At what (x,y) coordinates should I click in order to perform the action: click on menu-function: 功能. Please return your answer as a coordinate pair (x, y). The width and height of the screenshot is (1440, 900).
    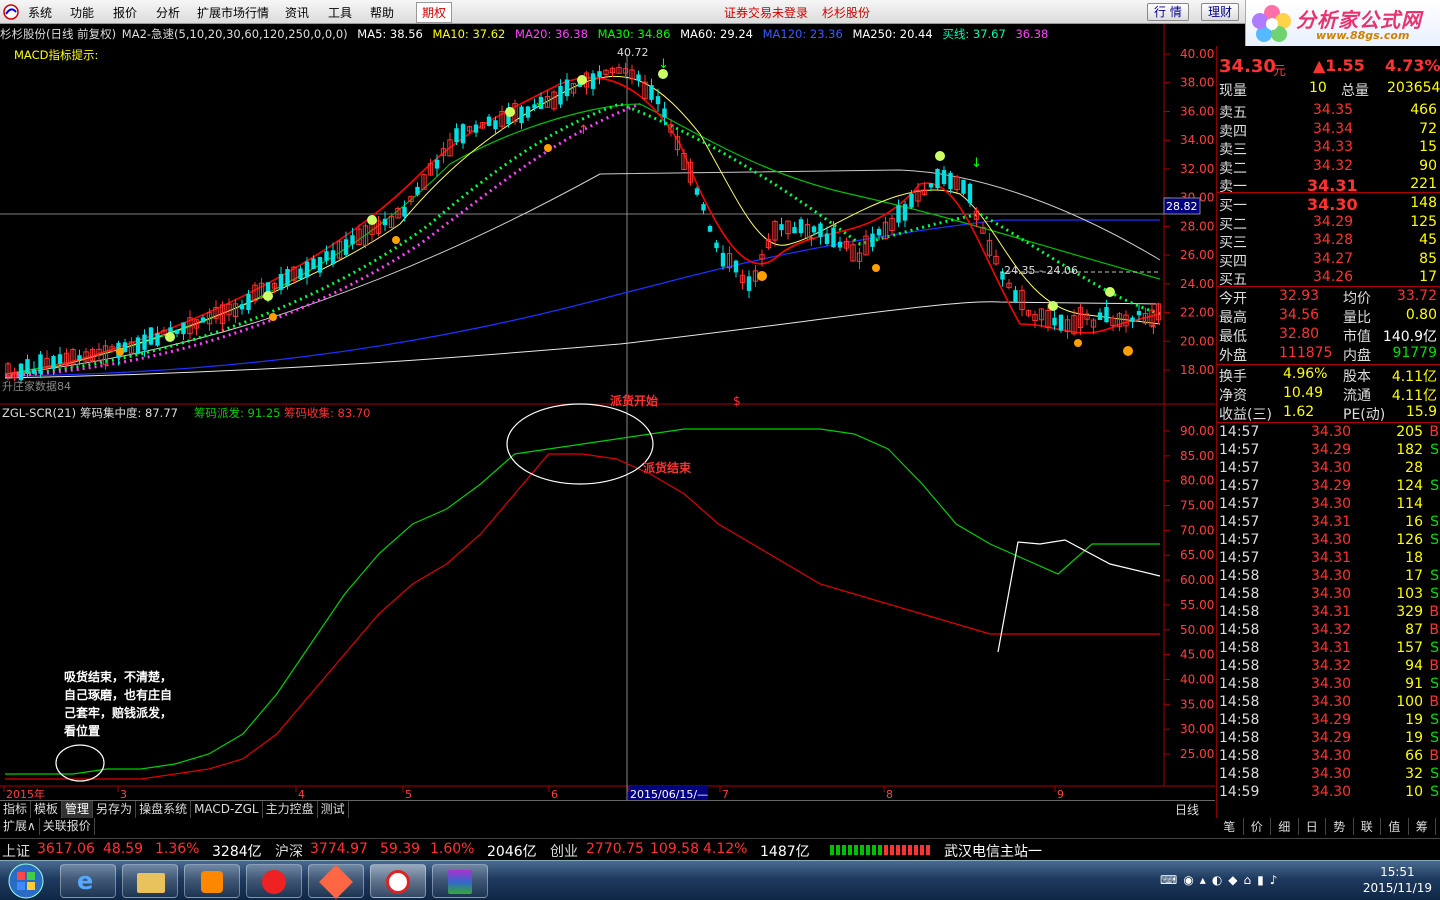
    Looking at the image, I should click on (82, 12).